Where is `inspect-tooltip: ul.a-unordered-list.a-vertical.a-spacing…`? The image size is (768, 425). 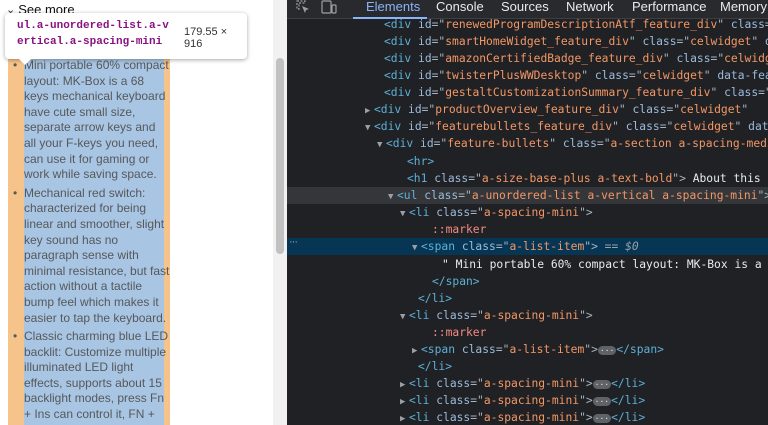 inspect-tooltip: ul.a-unordered-list.a-vertical.a-spacing… is located at coordinates (126, 36).